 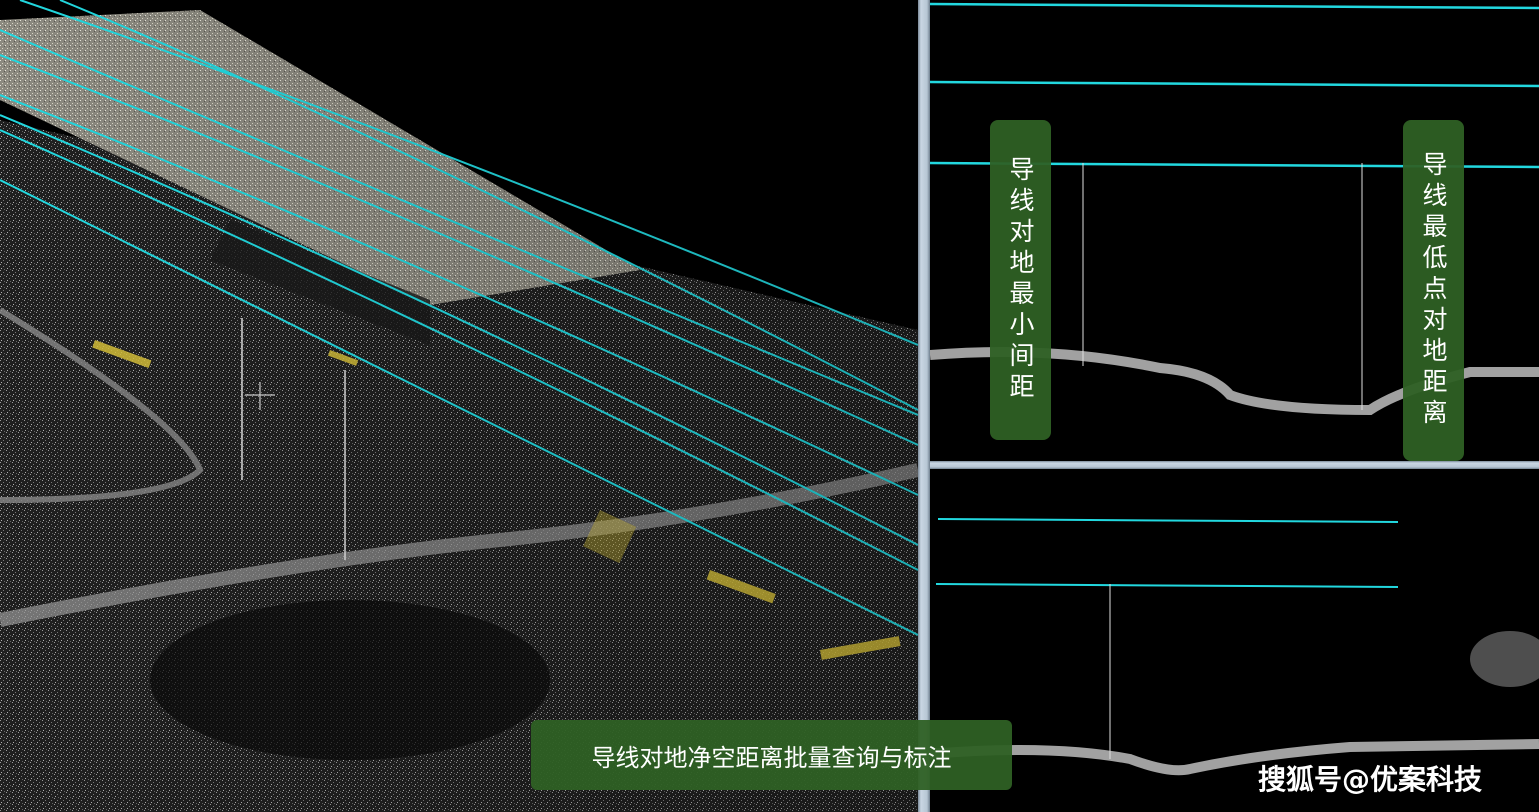 I want to click on vertical-splitter, so click(x=924, y=406).